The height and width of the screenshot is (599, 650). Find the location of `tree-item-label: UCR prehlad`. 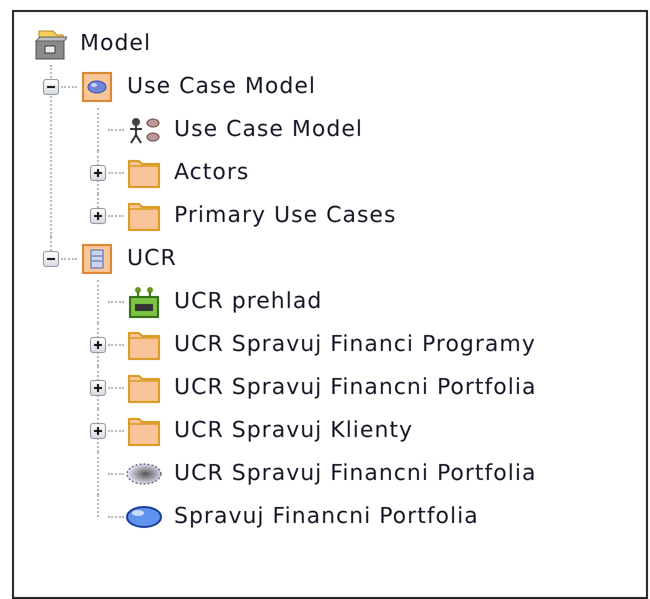

tree-item-label: UCR prehlad is located at coordinates (248, 301).